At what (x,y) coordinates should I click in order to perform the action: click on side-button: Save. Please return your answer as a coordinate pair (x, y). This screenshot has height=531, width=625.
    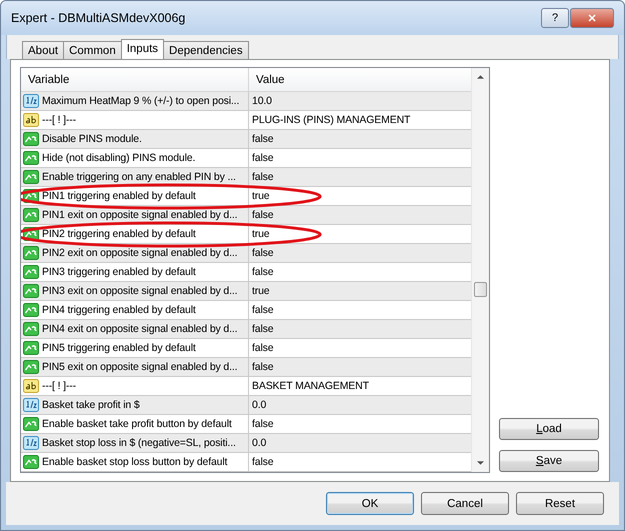
    Looking at the image, I should click on (549, 461).